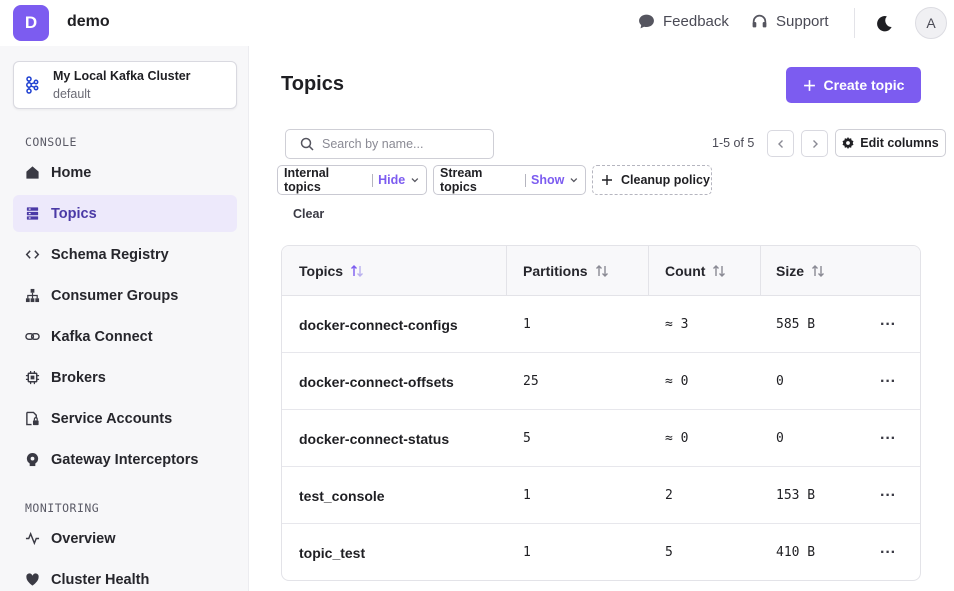 The width and height of the screenshot is (954, 591). What do you see at coordinates (477, 23) in the screenshot?
I see `top-bar: D demo Feedback Support A` at bounding box center [477, 23].